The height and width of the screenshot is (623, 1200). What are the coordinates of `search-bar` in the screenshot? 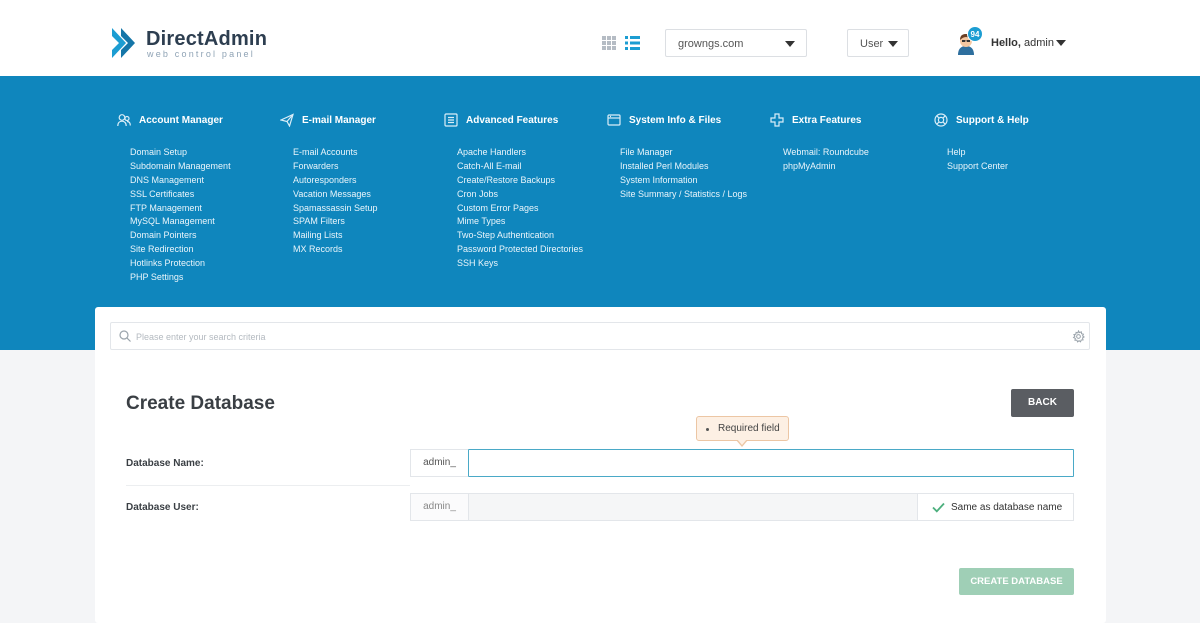 It's located at (600, 336).